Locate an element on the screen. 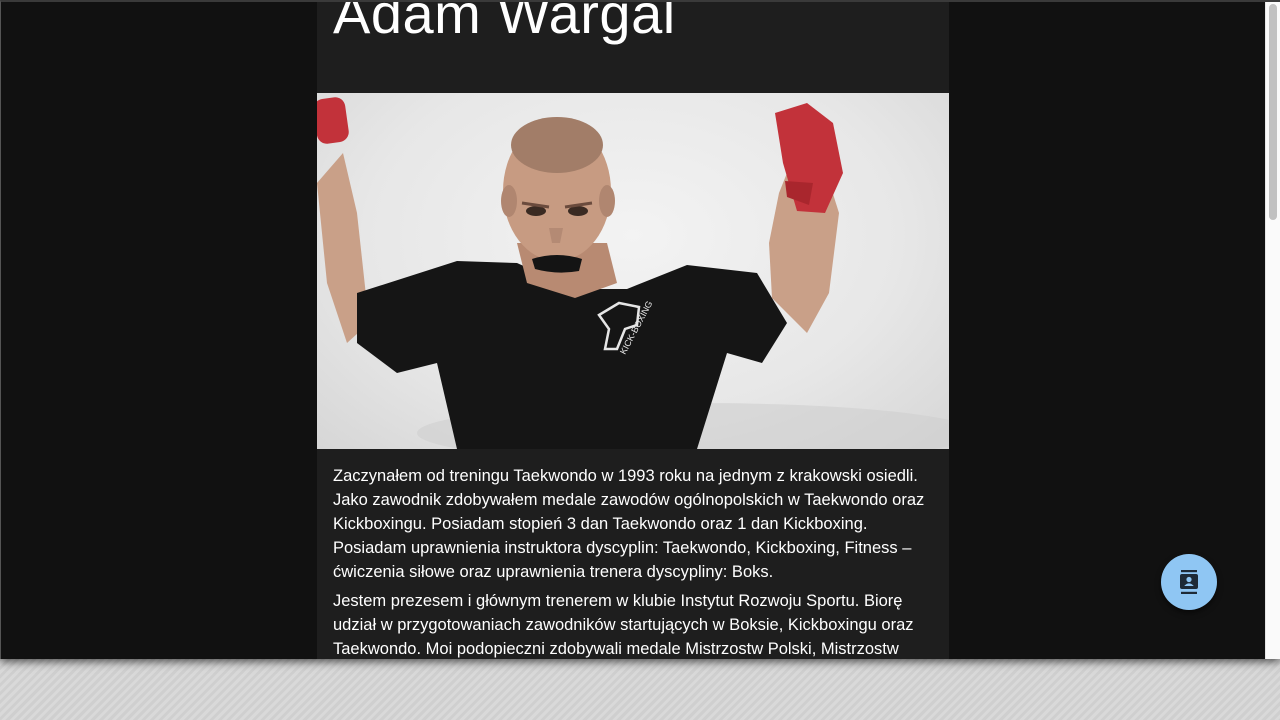 Image resolution: width=1280 pixels, height=720 pixels. scrollbar-thumb is located at coordinates (1273, 112).